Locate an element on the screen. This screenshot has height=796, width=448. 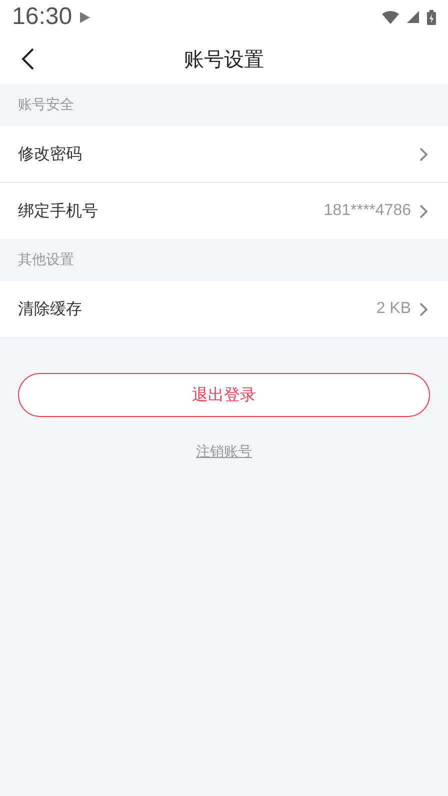
section-title: 账号安全 is located at coordinates (46, 105).